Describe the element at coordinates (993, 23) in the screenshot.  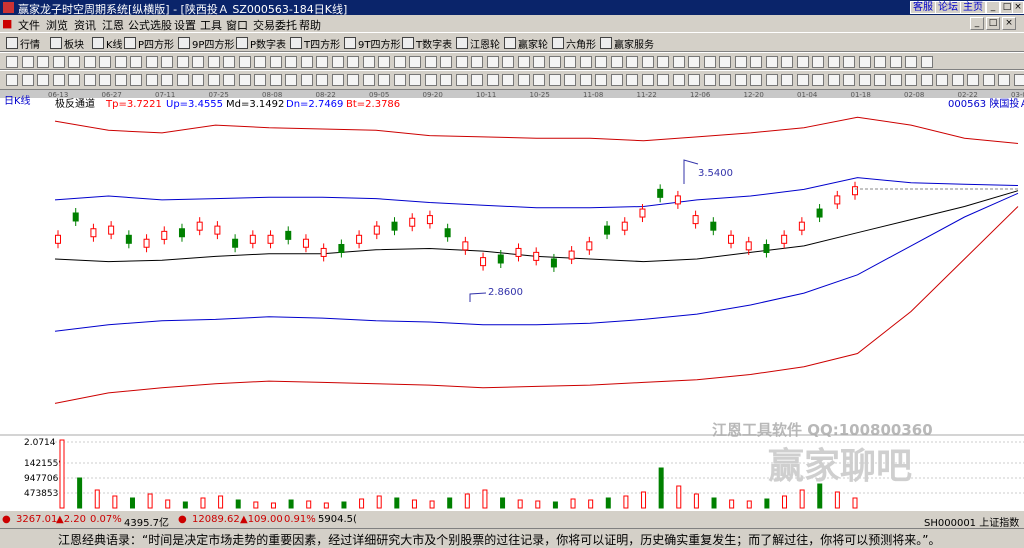
I see `mdi-restore-button: □` at that location.